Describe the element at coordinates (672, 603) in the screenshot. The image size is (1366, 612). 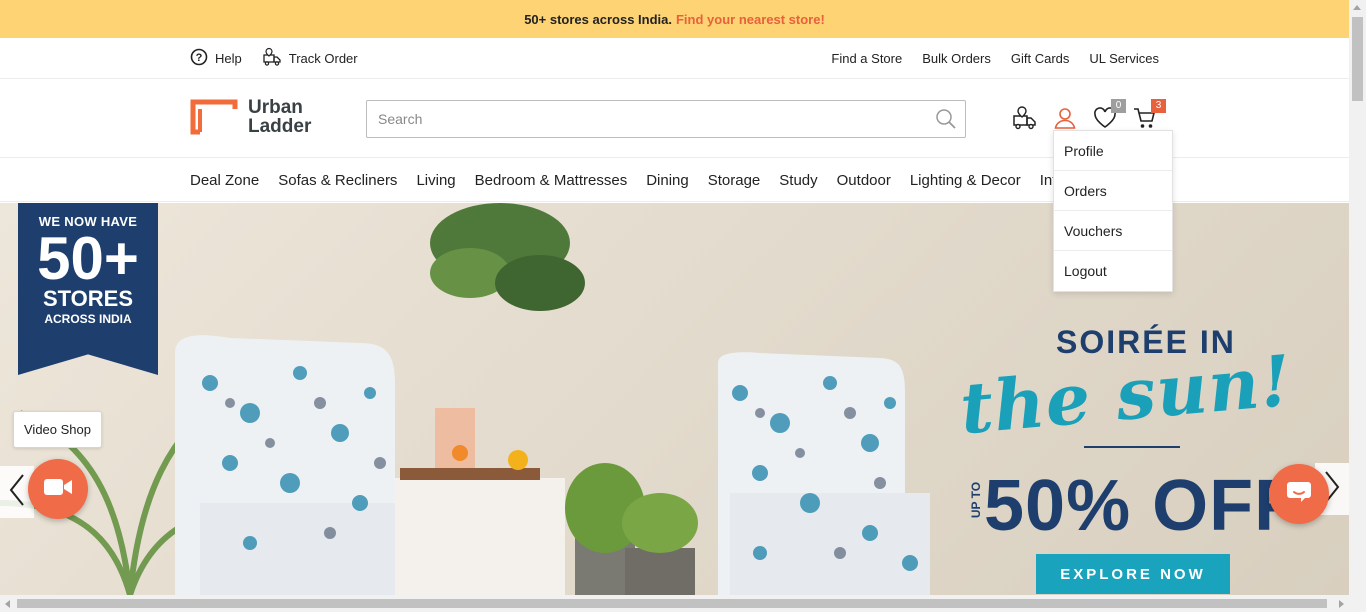
I see `horizontal-scroll-thumb` at that location.